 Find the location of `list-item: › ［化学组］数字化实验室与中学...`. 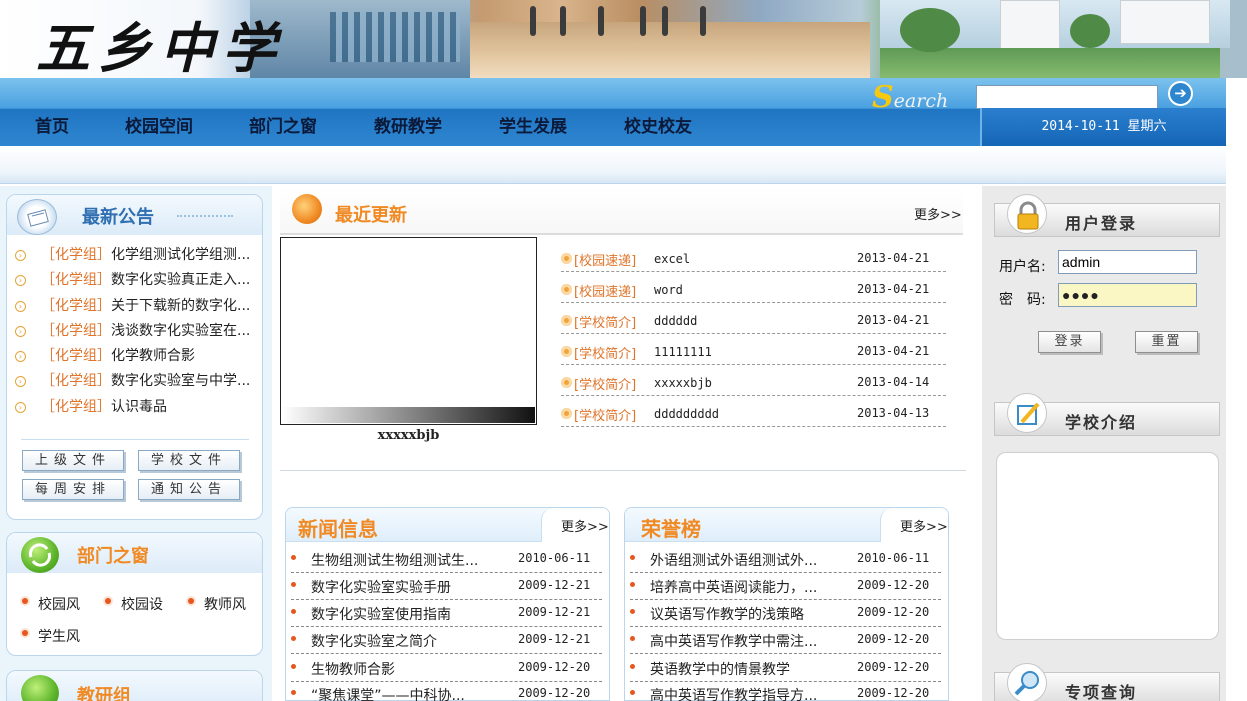

list-item: › ［化学组］数字化实验室与中学... is located at coordinates (136, 381).